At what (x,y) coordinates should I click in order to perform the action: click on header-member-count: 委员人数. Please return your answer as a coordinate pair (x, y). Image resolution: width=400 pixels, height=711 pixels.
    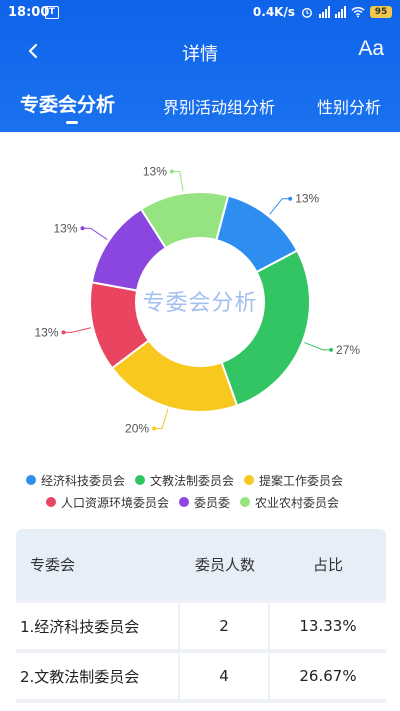
    Looking at the image, I should click on (224, 564).